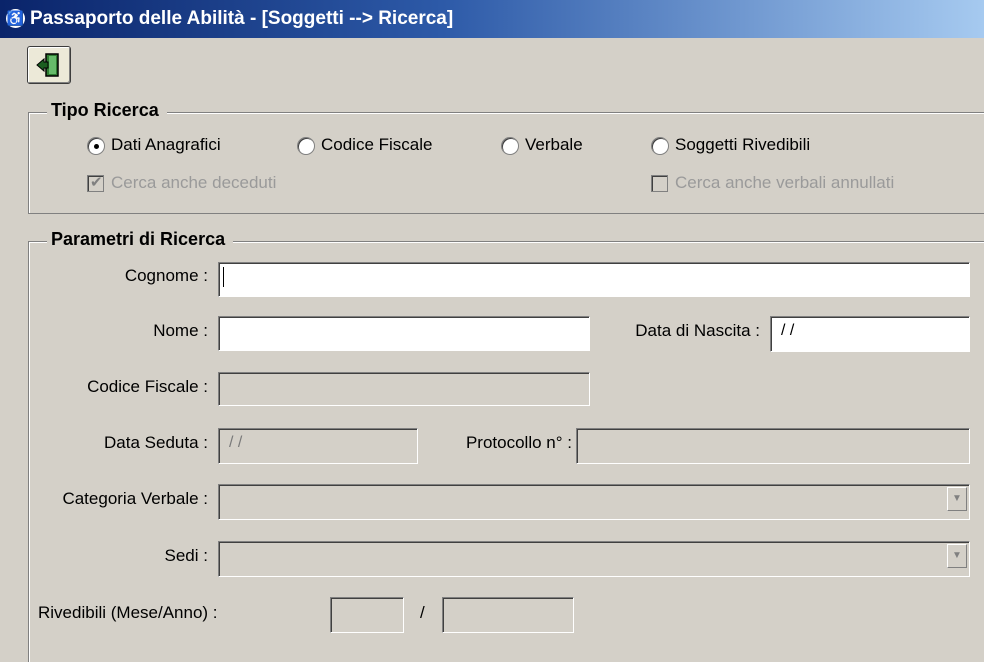 This screenshot has height=662, width=984. Describe the element at coordinates (186, 555) in the screenshot. I see `sedi-label: Sedi :` at that location.